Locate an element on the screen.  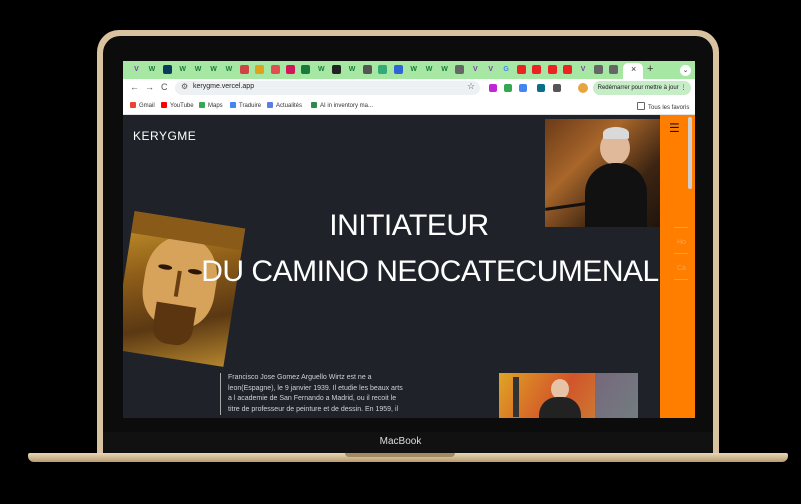
headline-line-1: INITIATEUR is located at coordinates (409, 225).